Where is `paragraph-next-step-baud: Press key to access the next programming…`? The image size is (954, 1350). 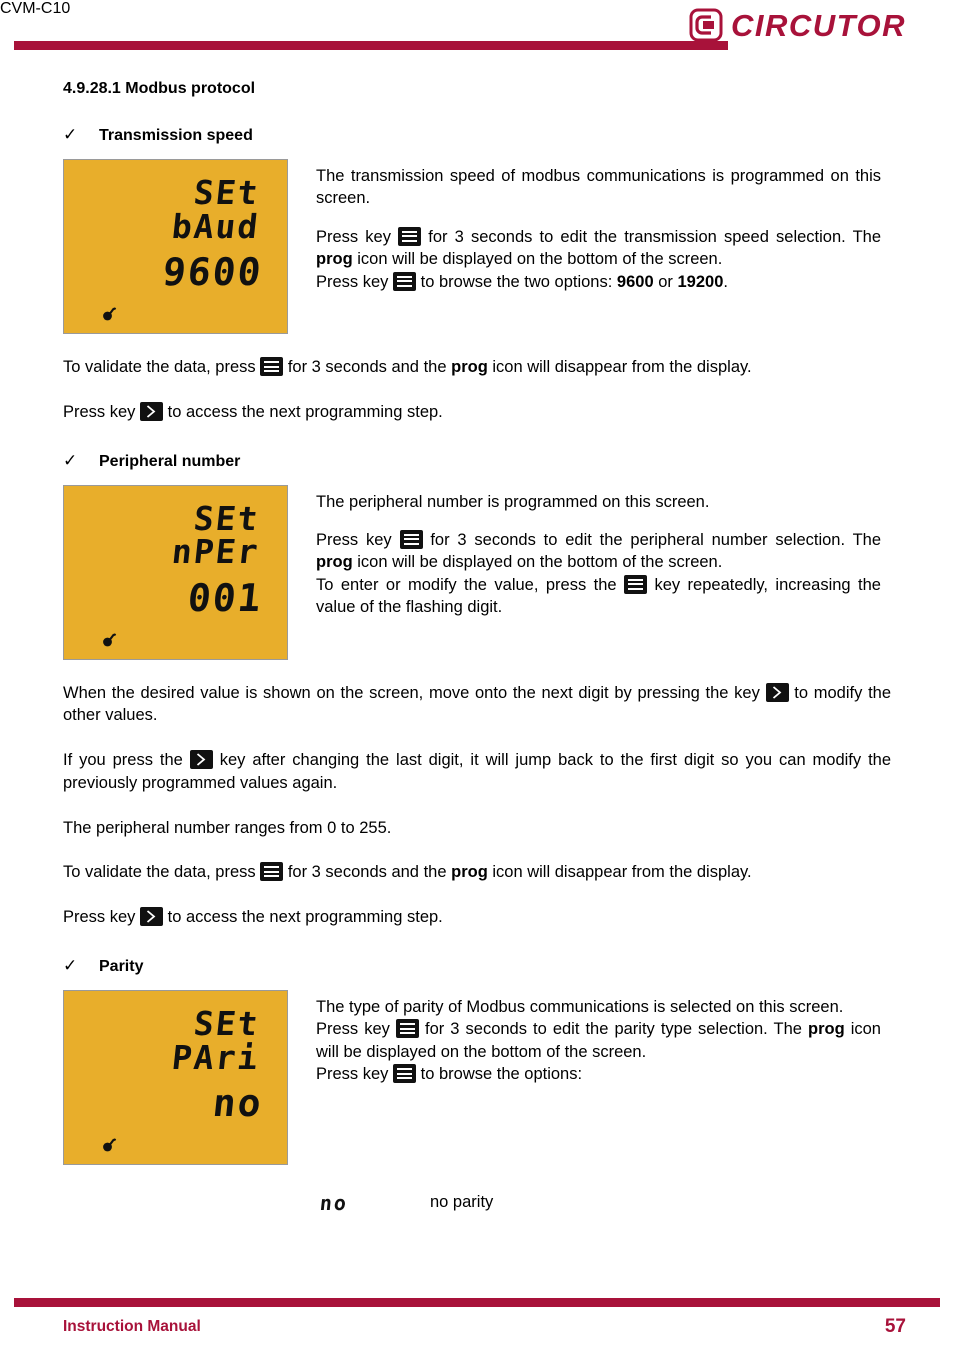 paragraph-next-step-baud: Press key to access the next programming… is located at coordinates (477, 412).